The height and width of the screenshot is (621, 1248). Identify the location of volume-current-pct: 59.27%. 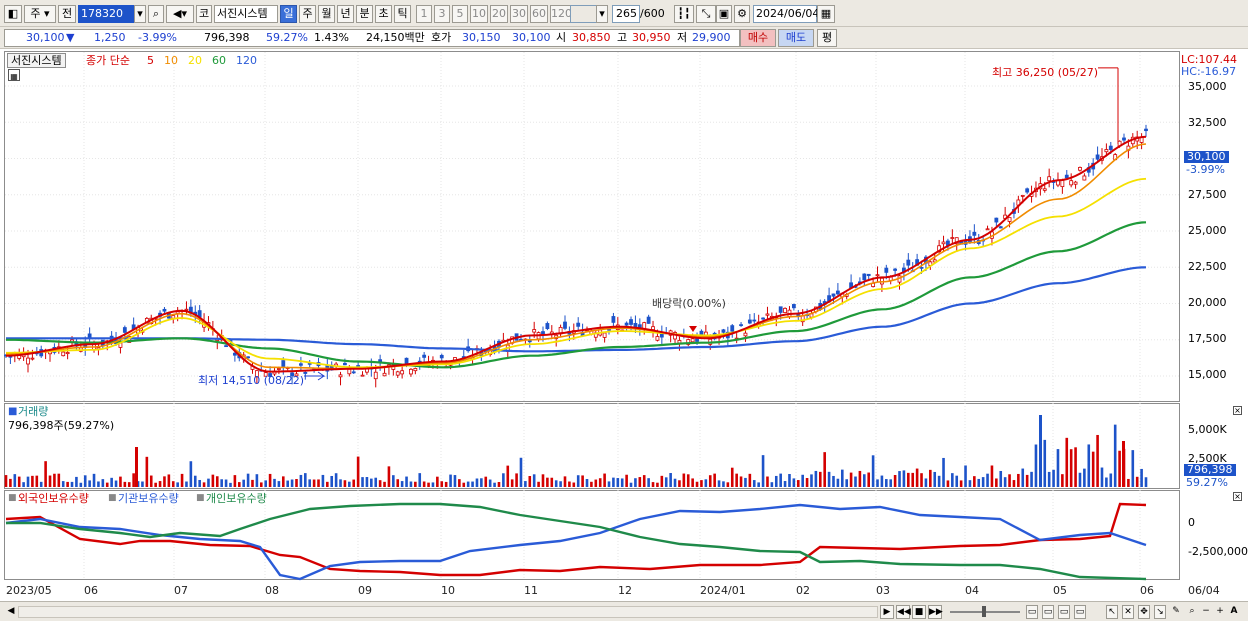
(1207, 482).